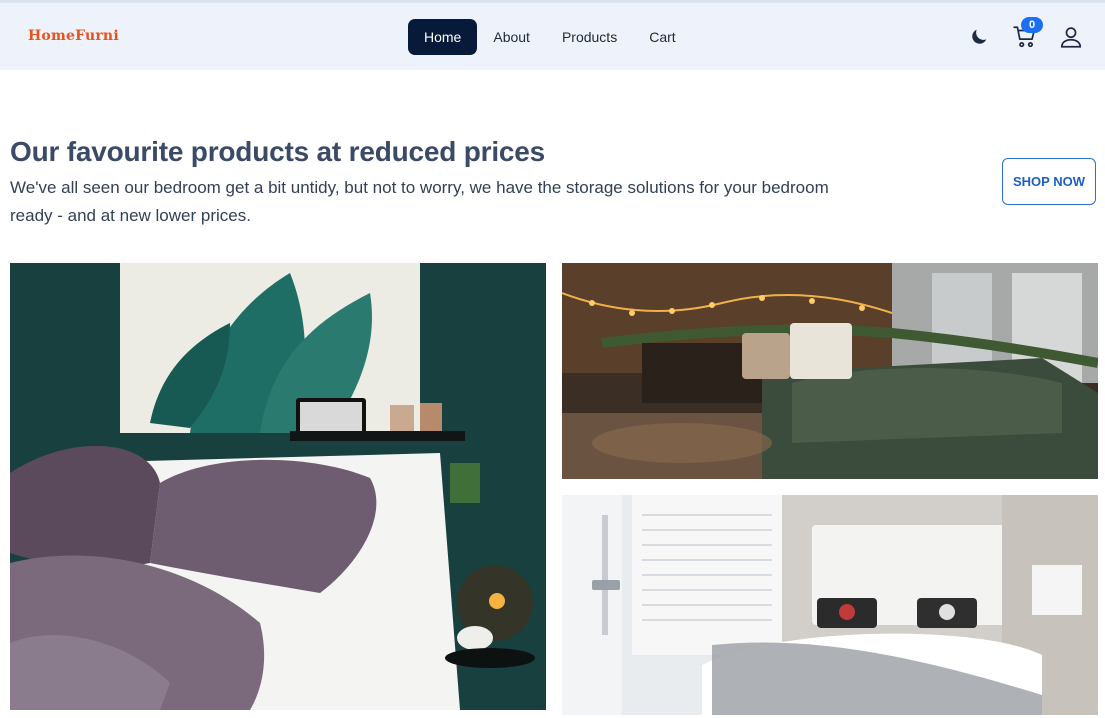  What do you see at coordinates (443, 37) in the screenshot?
I see `nav-link-home: Home` at bounding box center [443, 37].